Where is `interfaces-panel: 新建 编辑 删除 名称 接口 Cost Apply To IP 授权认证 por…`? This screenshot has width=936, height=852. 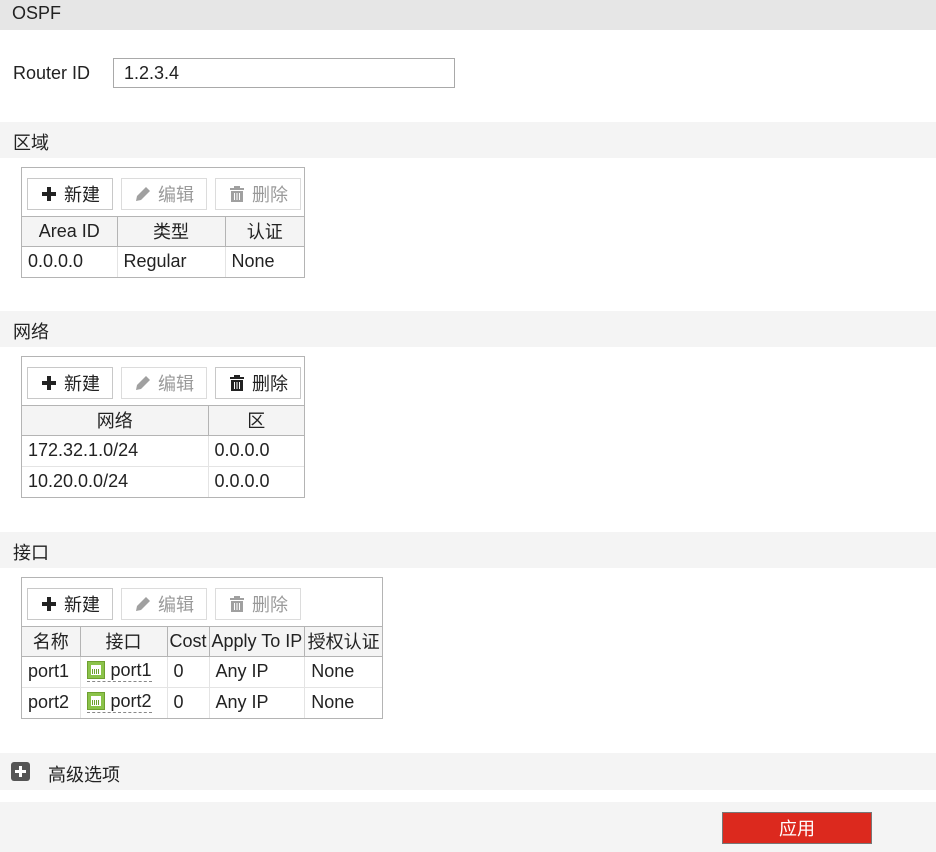
interfaces-panel: 新建 编辑 删除 名称 接口 Cost Apply To IP 授权认证 por… is located at coordinates (202, 648).